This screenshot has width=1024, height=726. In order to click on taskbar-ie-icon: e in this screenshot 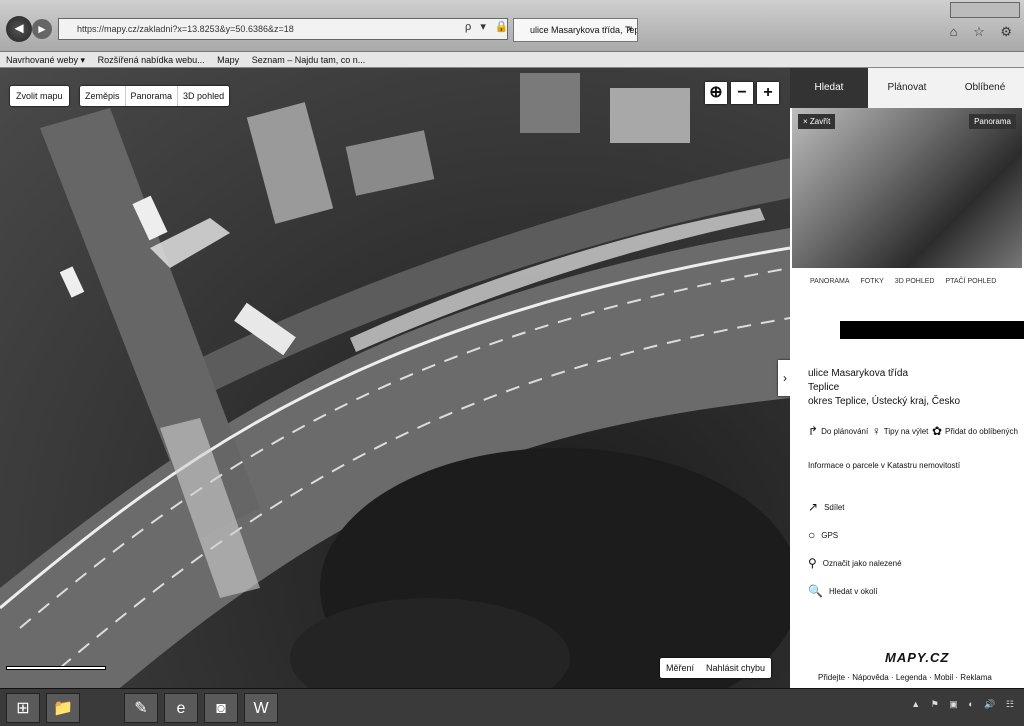, I will do `click(181, 708)`.